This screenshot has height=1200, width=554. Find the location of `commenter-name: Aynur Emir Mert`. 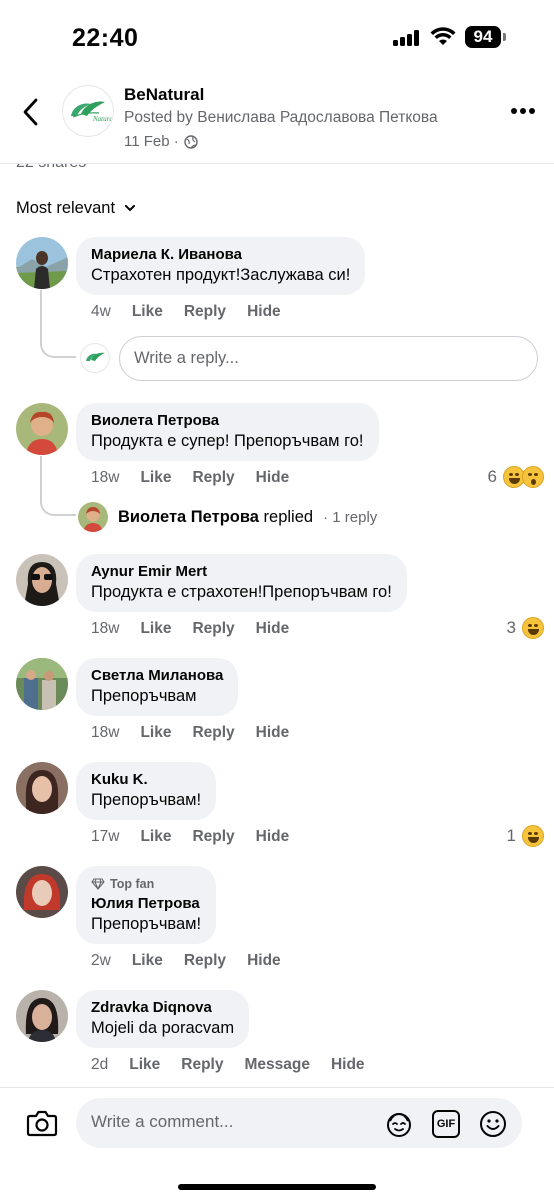

commenter-name: Aynur Emir Mert is located at coordinates (241, 571).